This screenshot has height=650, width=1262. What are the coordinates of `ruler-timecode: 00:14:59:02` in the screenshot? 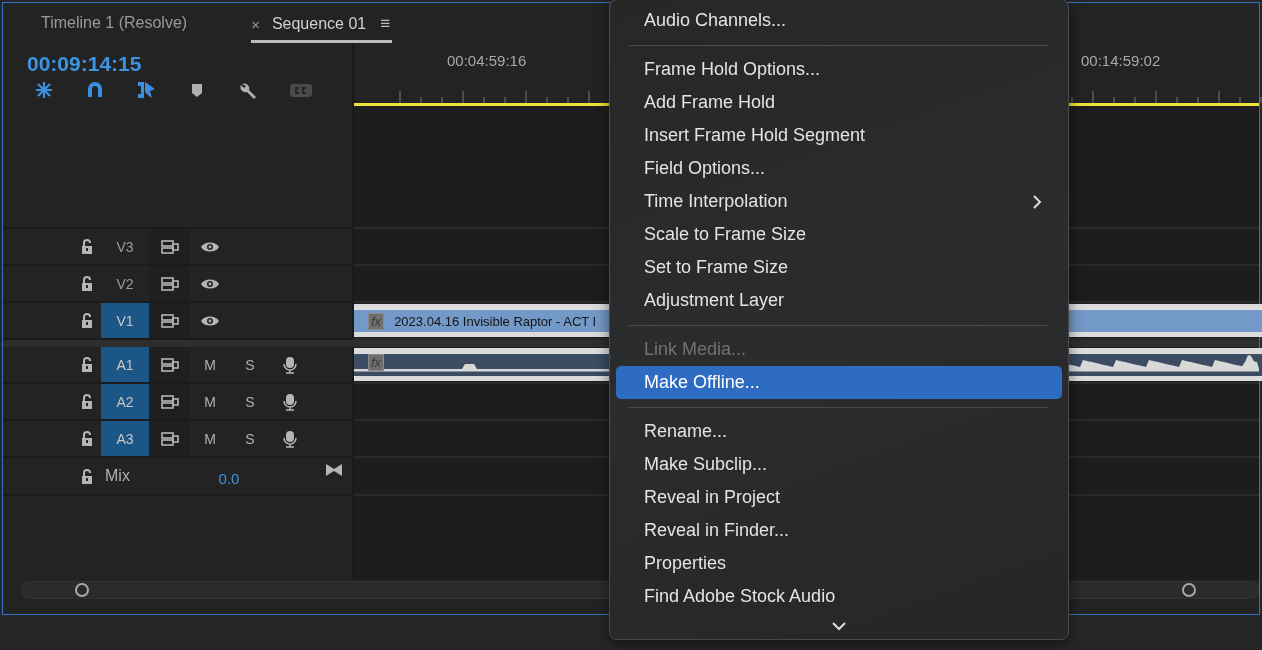 It's located at (1121, 60).